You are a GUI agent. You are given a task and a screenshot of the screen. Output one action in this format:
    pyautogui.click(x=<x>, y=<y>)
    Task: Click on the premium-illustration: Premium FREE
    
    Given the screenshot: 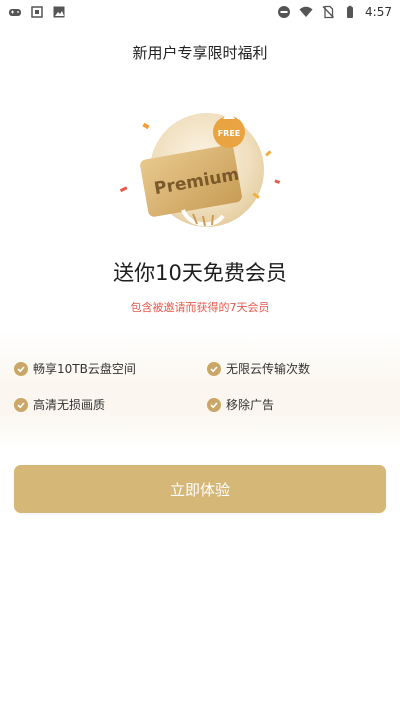 What is the action you would take?
    pyautogui.click(x=200, y=177)
    